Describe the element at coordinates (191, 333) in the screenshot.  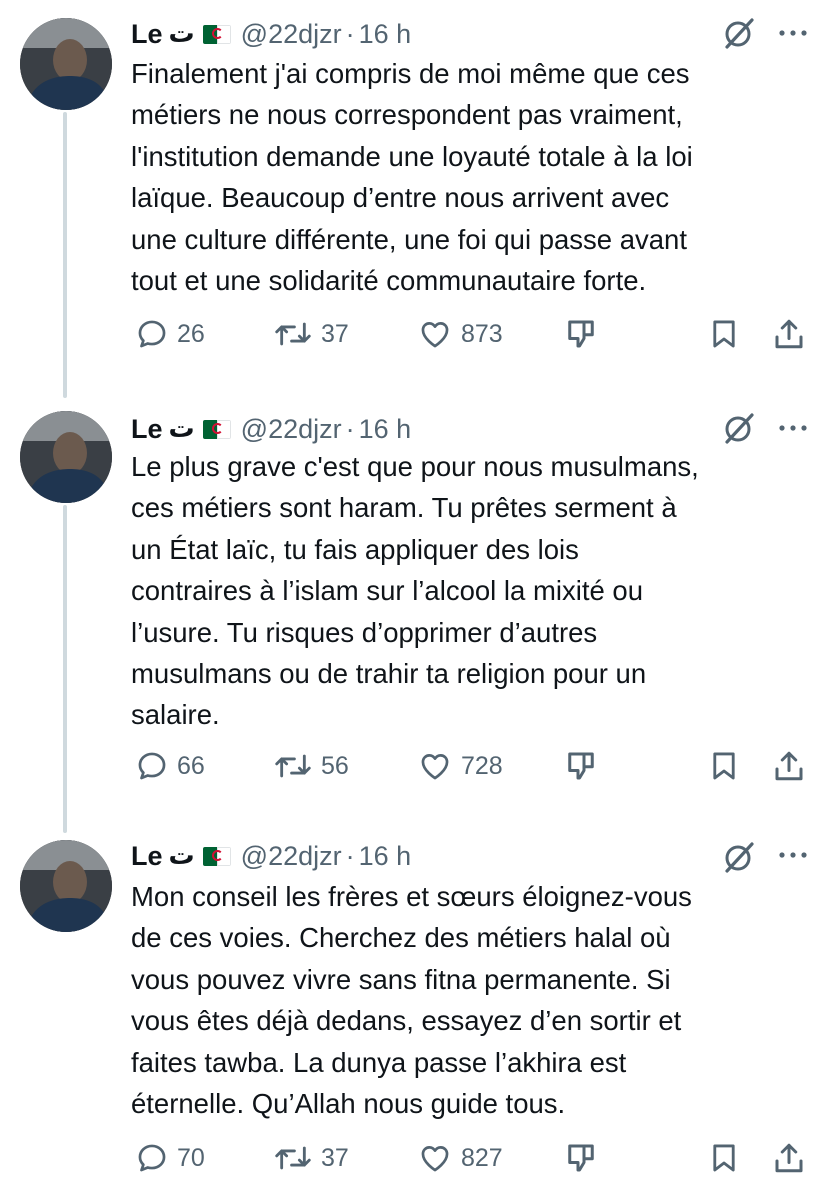
I see `reply-count: 26` at that location.